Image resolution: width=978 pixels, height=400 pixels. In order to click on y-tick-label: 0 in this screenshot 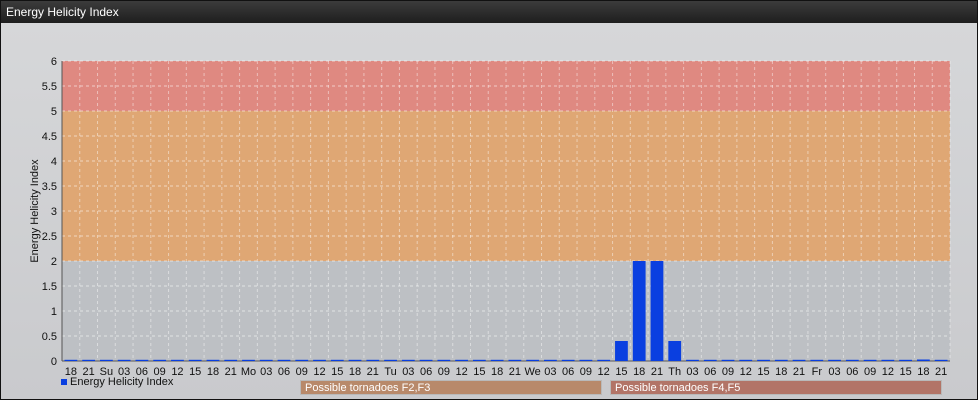, I will do `click(54, 362)`.